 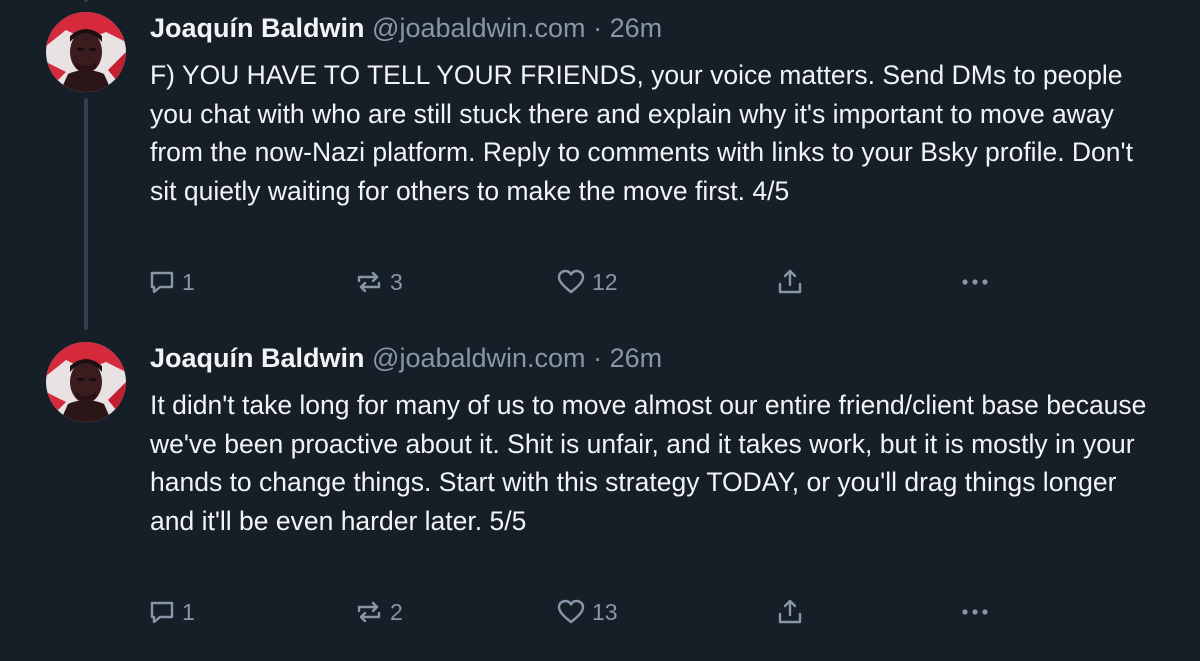 What do you see at coordinates (587, 282) in the screenshot?
I see `like-button: 12` at bounding box center [587, 282].